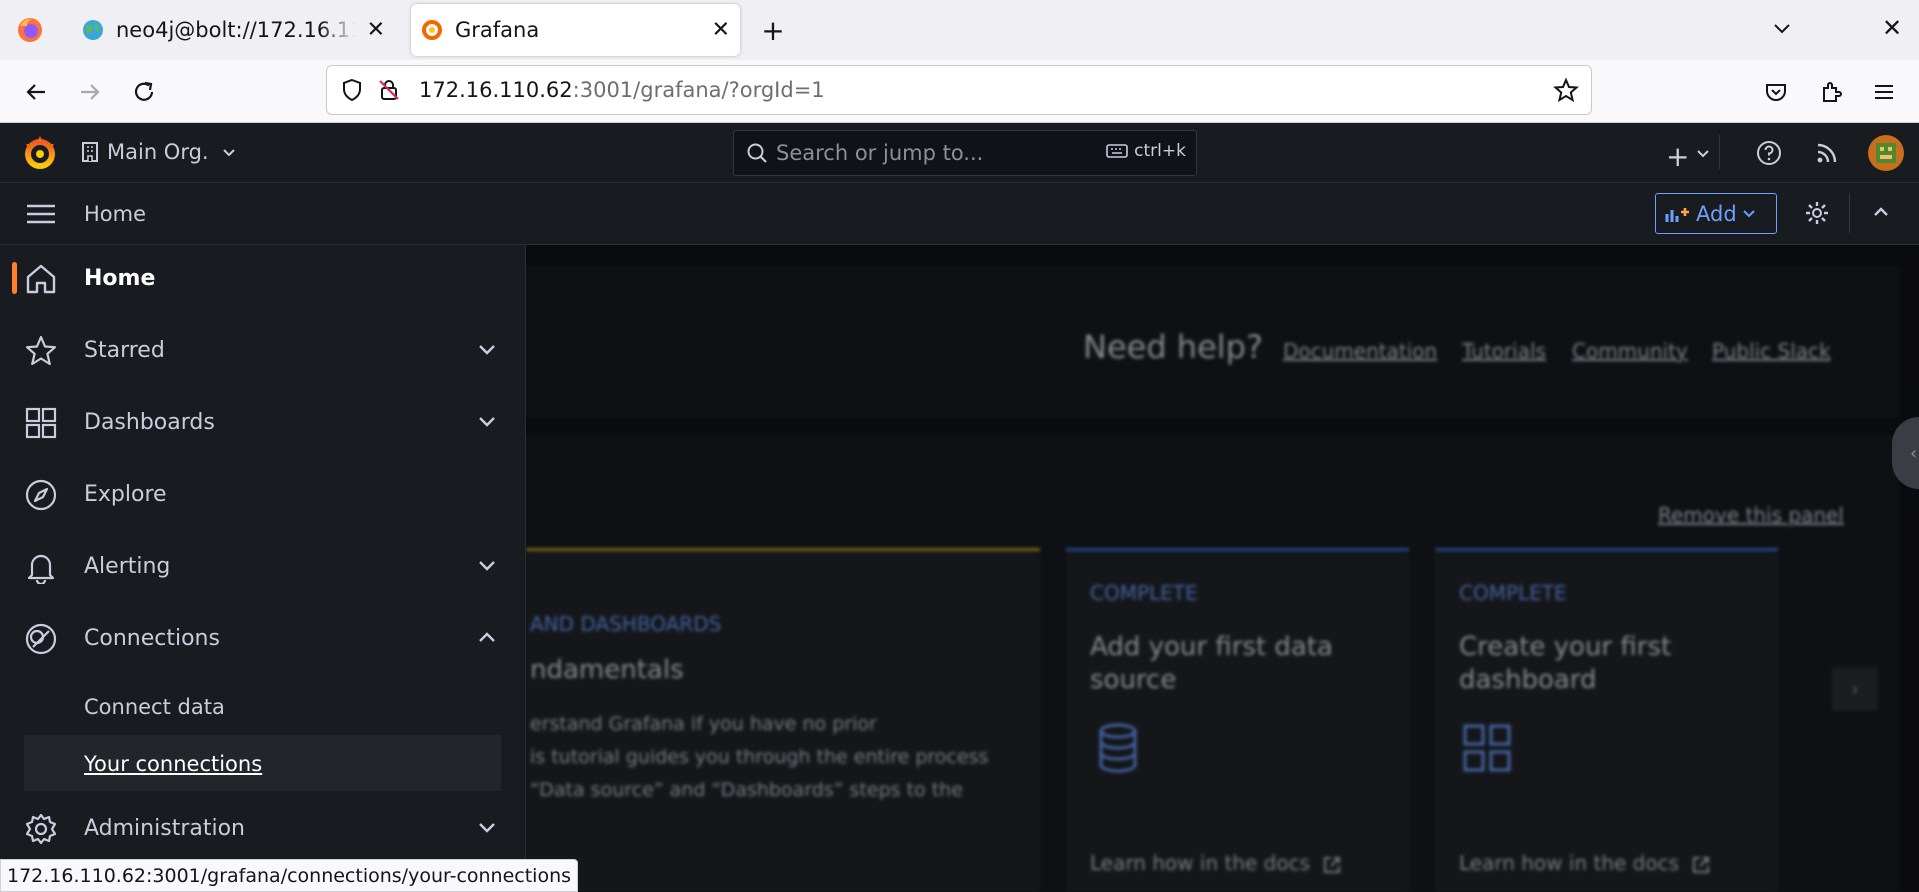  What do you see at coordinates (1892, 28) in the screenshot?
I see `window-close-icon: ✕` at bounding box center [1892, 28].